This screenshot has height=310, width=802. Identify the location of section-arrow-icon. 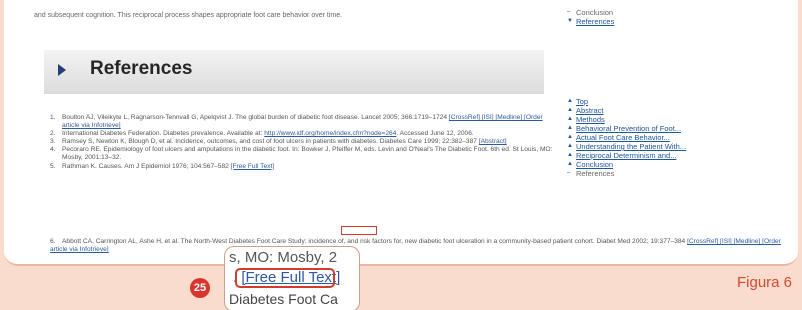
(62, 70).